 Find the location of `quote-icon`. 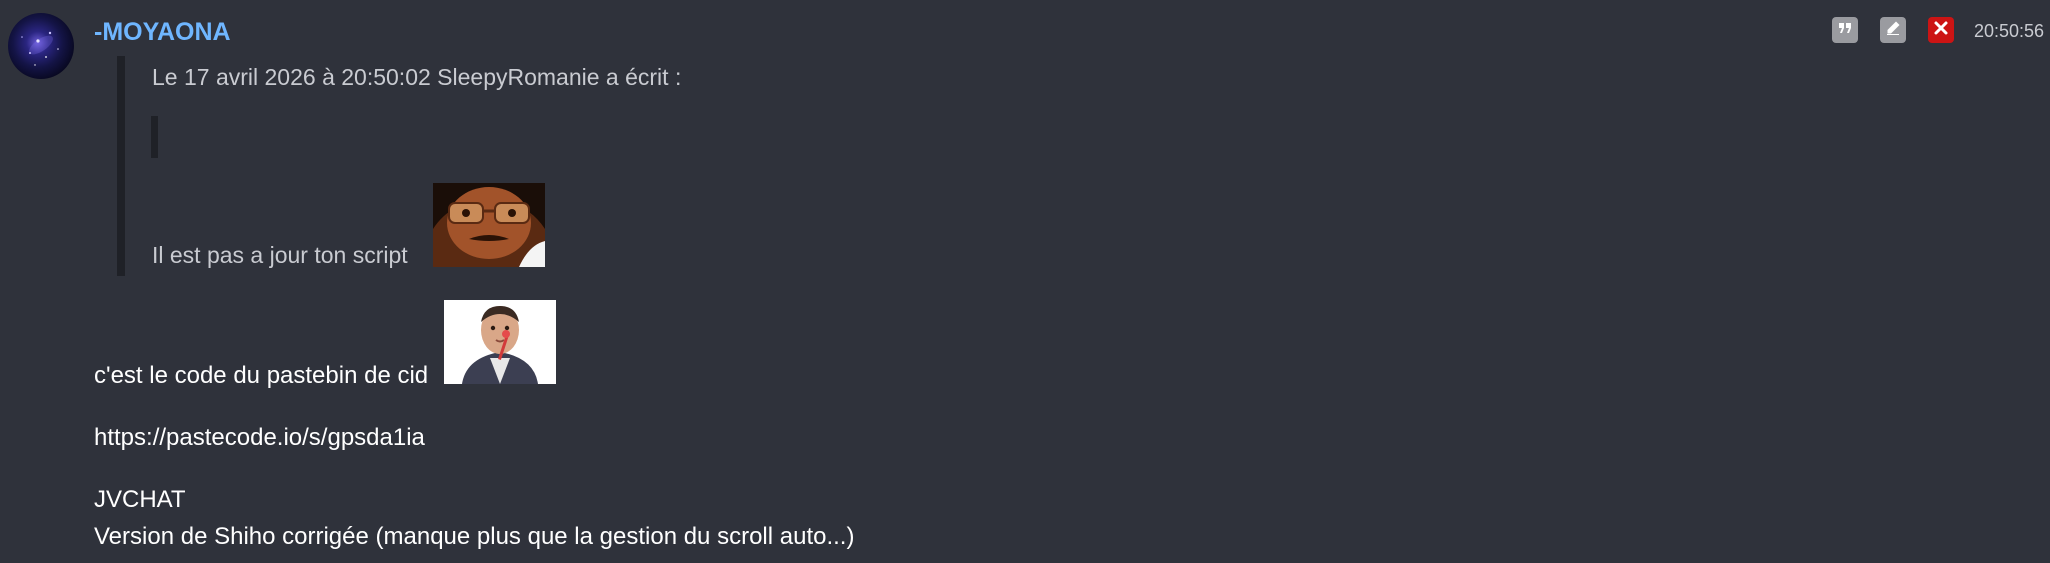

quote-icon is located at coordinates (1845, 30).